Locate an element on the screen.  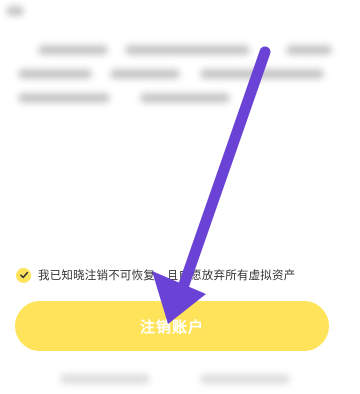
agreement-text: 我已知晓注销不可恢复，且自愿放弃所有虚拟资产 is located at coordinates (167, 275).